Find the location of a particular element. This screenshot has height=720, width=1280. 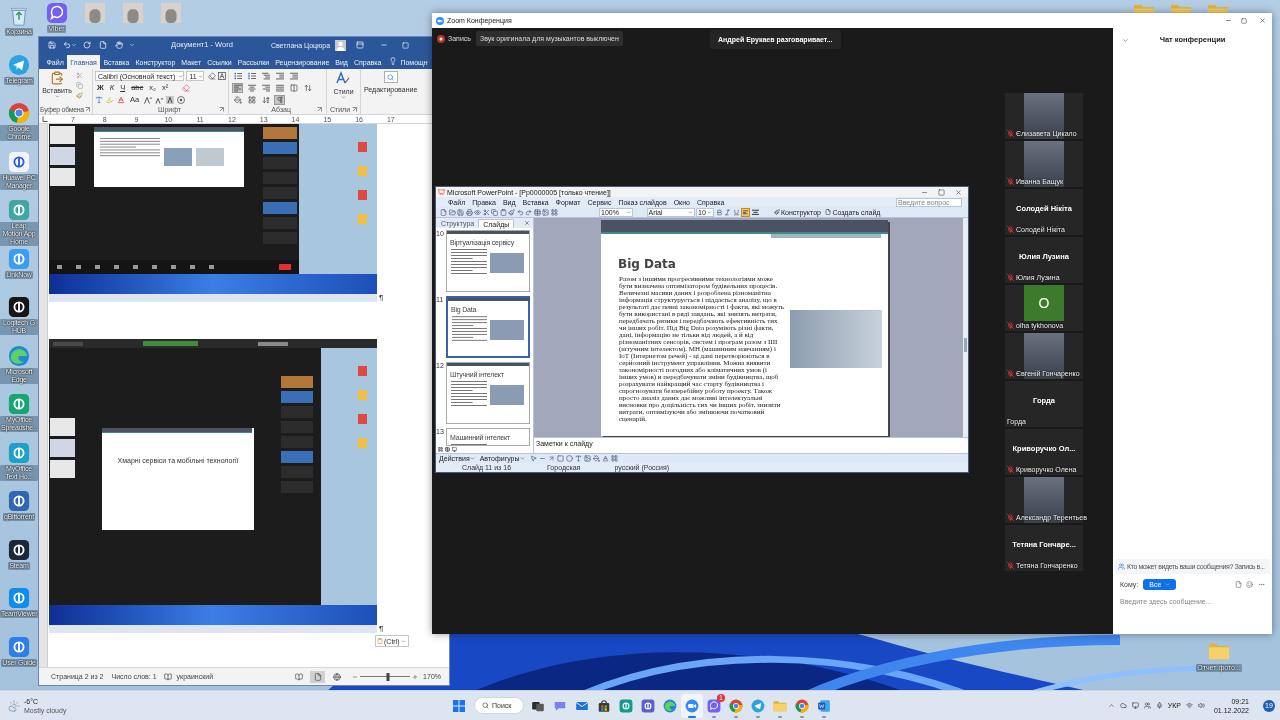

users-icon is located at coordinates (1147, 705).